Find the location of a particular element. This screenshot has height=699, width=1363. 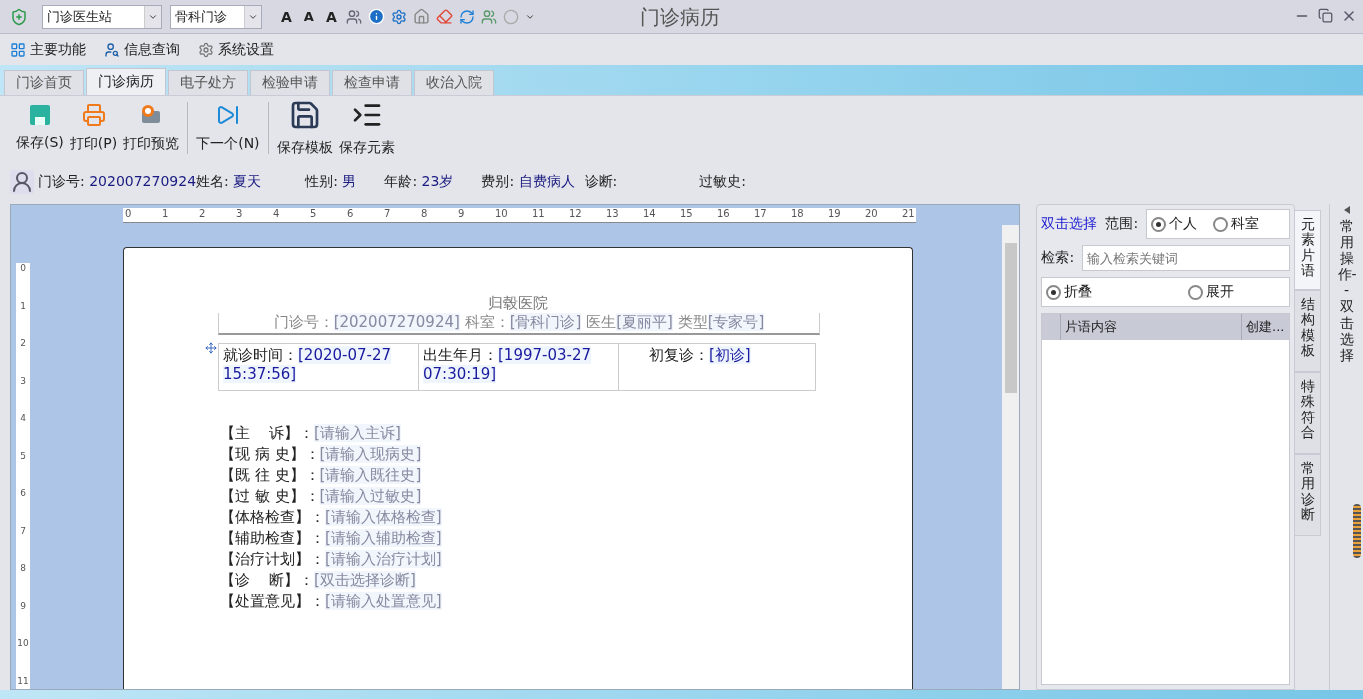

restore-icon is located at coordinates (1325, 15).